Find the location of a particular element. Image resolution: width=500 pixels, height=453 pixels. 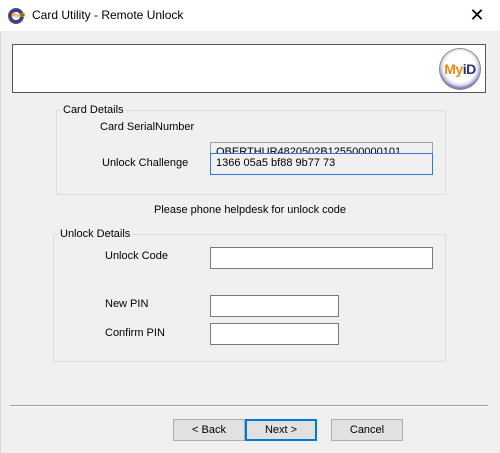

new-pin-label: New PIN is located at coordinates (127, 304).